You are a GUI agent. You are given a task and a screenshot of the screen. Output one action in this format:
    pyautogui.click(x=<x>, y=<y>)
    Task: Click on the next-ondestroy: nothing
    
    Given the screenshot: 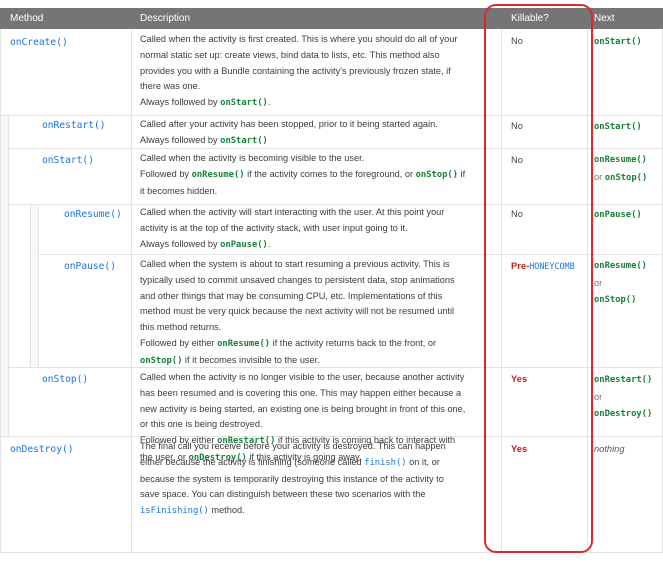 What is the action you would take?
    pyautogui.click(x=609, y=449)
    